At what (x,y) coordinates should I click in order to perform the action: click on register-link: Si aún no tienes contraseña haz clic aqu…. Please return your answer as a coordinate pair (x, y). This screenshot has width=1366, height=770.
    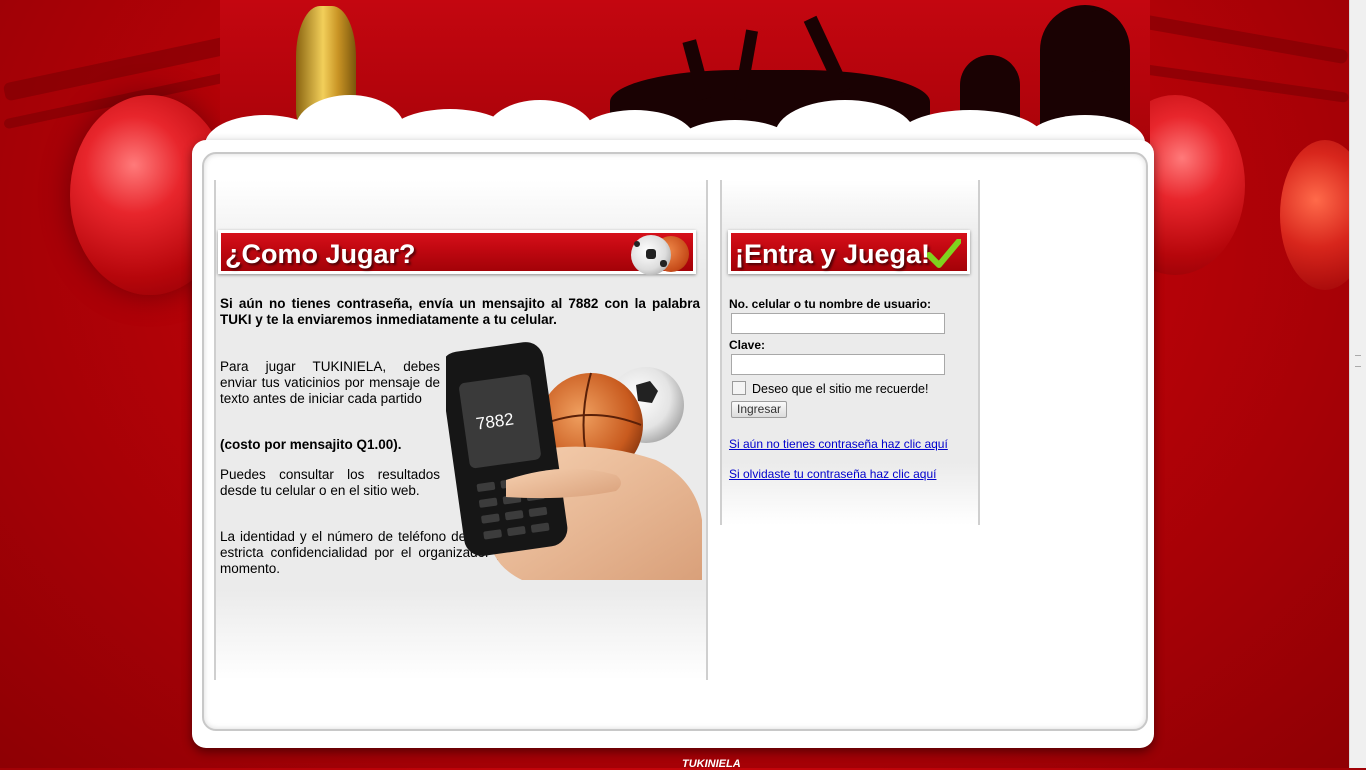
    Looking at the image, I should click on (838, 444).